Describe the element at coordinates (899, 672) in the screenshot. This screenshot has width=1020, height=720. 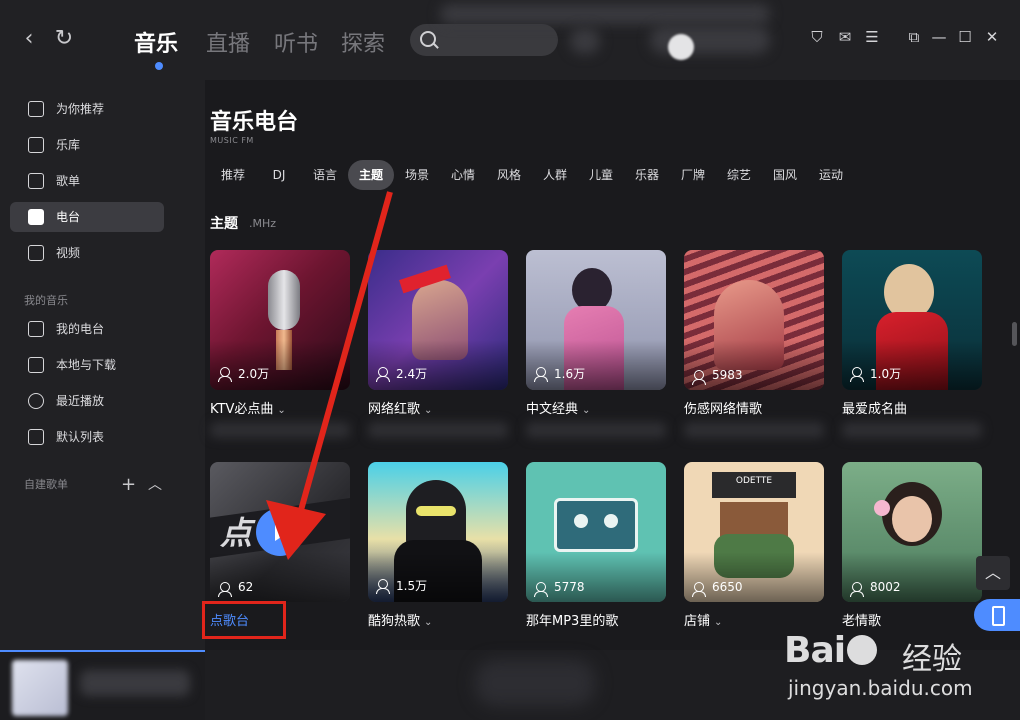
I see `baidu-jingyan-watermark: Bai 经验 jingyan.baidu.com` at that location.